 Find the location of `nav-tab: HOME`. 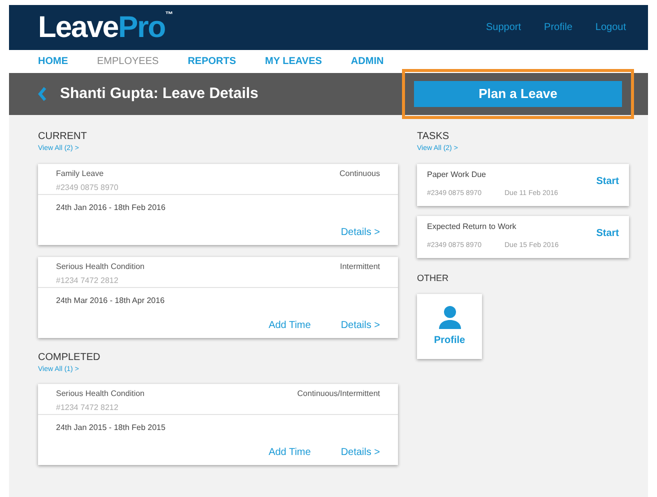

nav-tab: HOME is located at coordinates (53, 61).